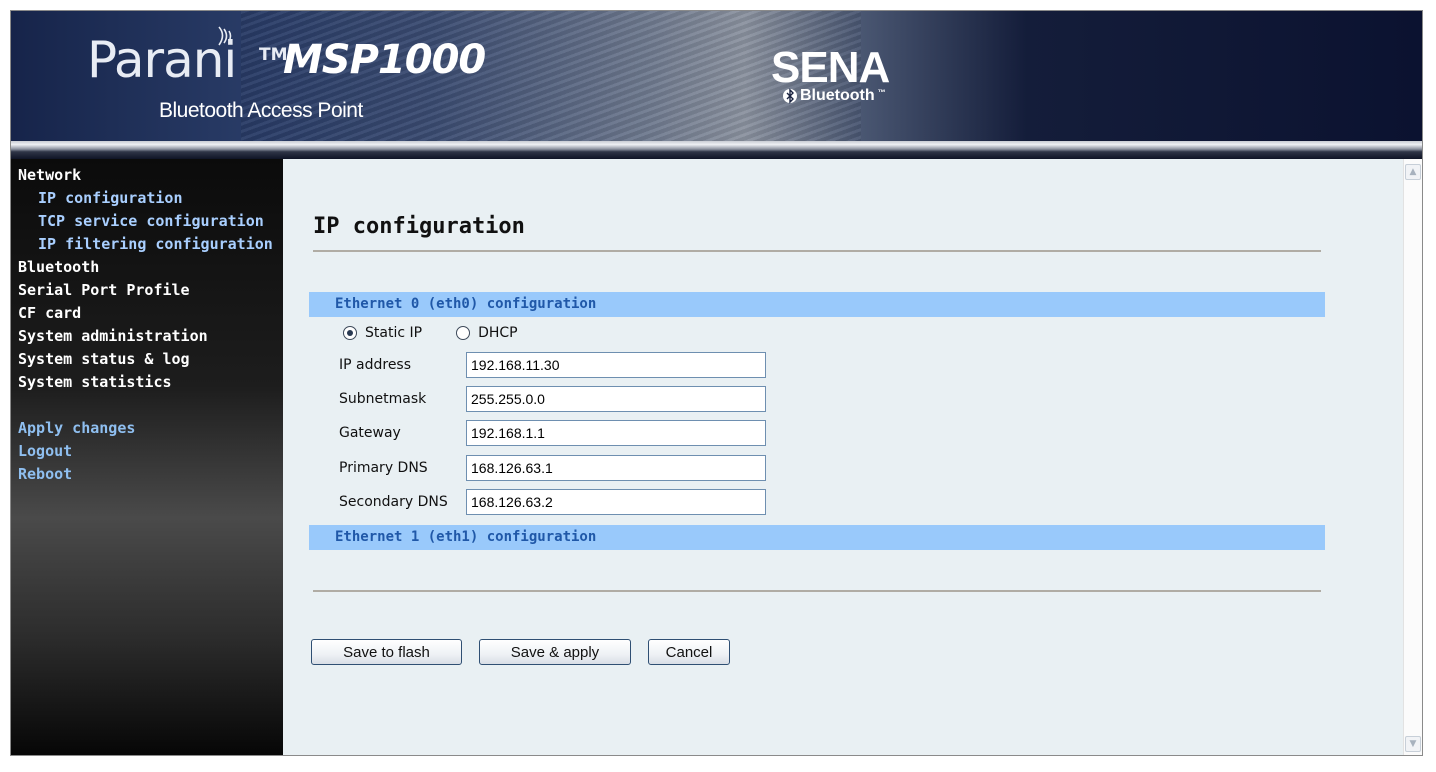 This screenshot has width=1436, height=772. I want to click on brand-logo: SENA, so click(830, 67).